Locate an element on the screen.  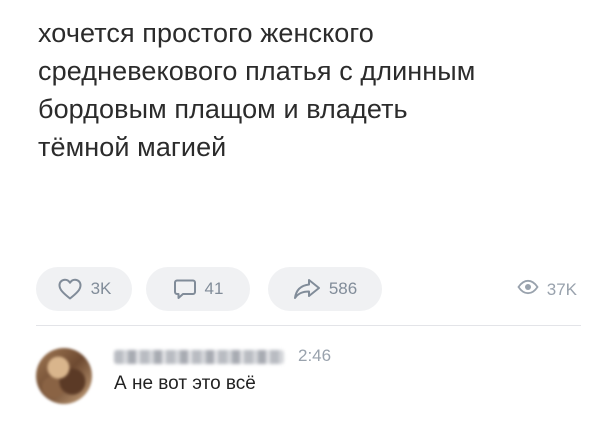
share-arrow-icon is located at coordinates (307, 289).